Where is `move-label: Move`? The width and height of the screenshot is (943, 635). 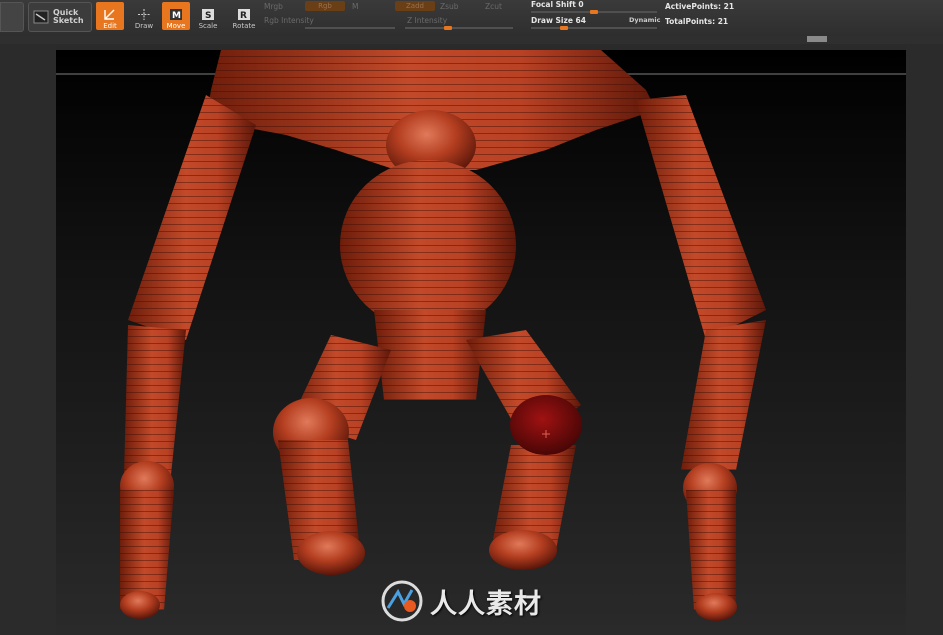 move-label: Move is located at coordinates (176, 26).